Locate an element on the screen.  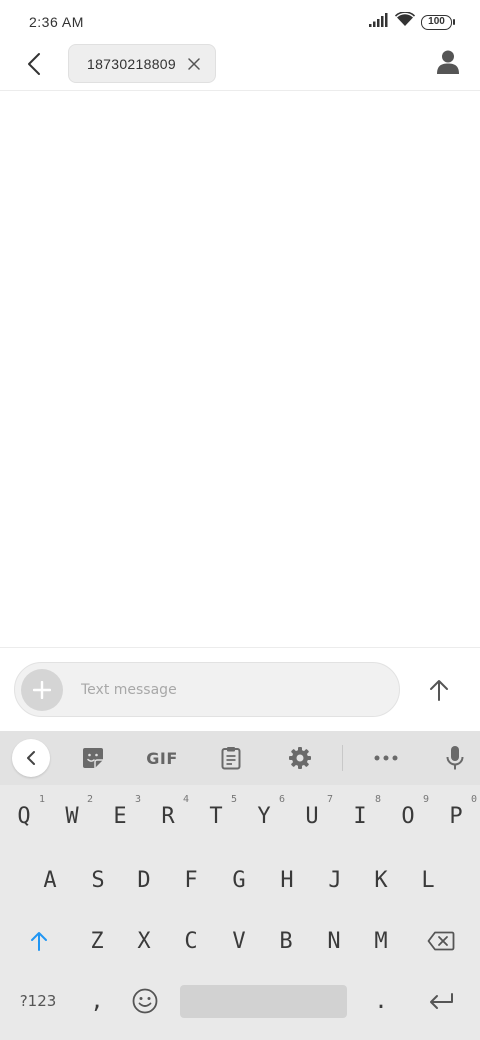
voice-input-button is located at coordinates (455, 758).